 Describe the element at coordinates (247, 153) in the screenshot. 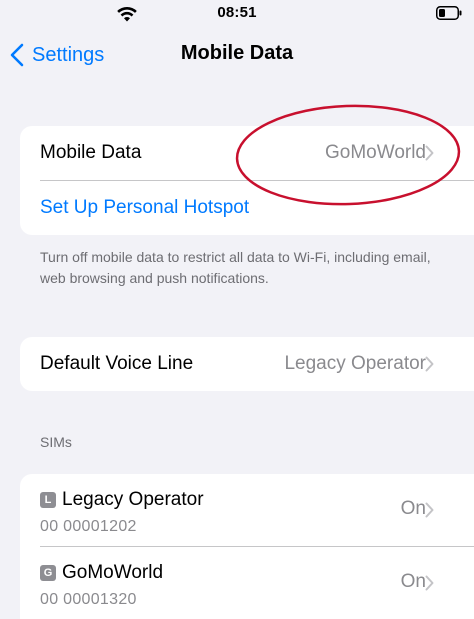

I see `mobile-data-row: Mobile Data GoMoWorld` at that location.